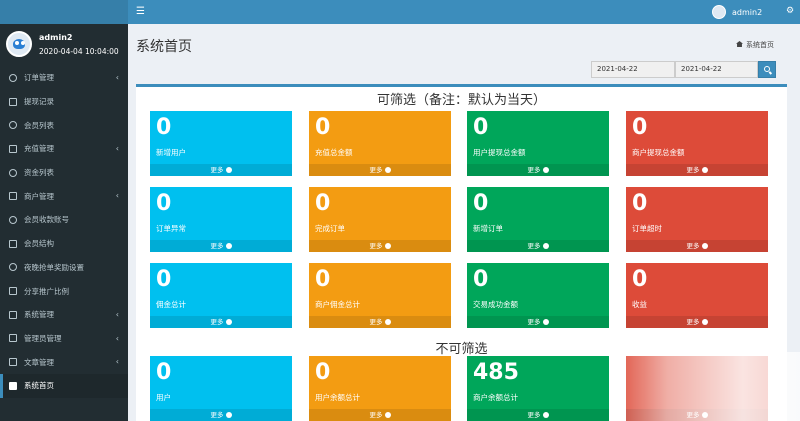  Describe the element at coordinates (221, 219) in the screenshot. I see `stat-tile: 0 订单异常 更多` at that location.